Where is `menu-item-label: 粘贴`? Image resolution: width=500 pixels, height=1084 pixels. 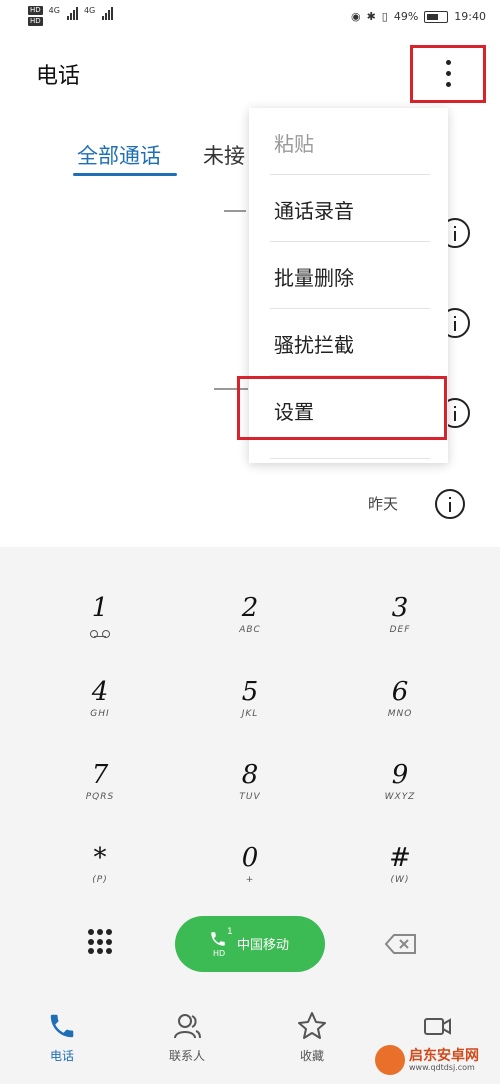
menu-item-label: 粘贴 is located at coordinates (294, 144).